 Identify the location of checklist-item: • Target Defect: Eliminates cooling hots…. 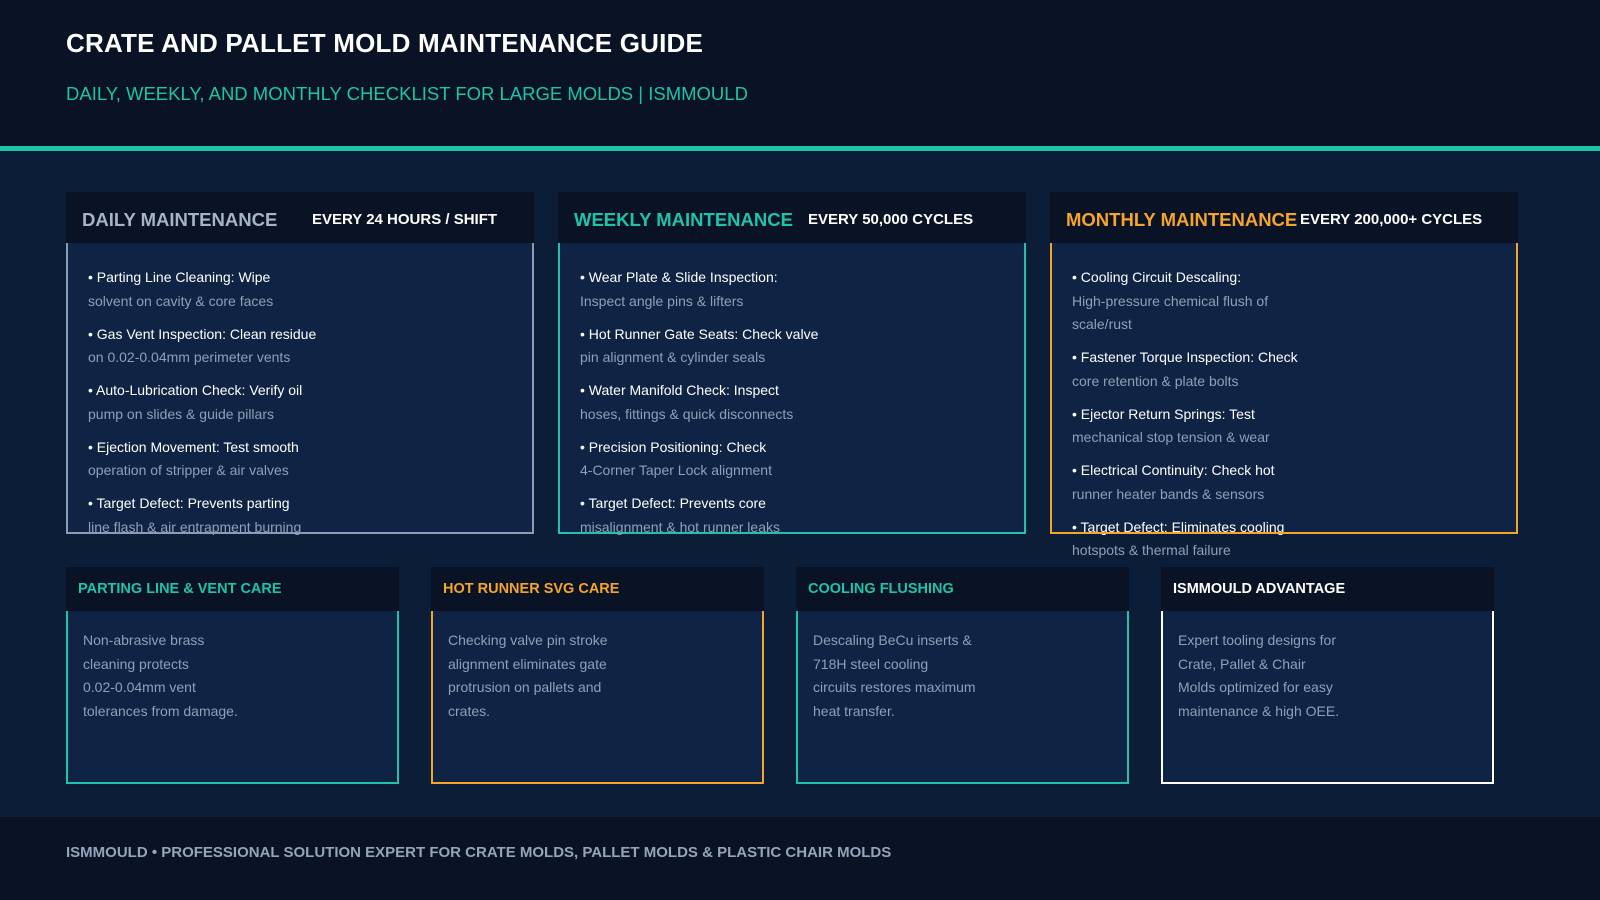
(1282, 539).